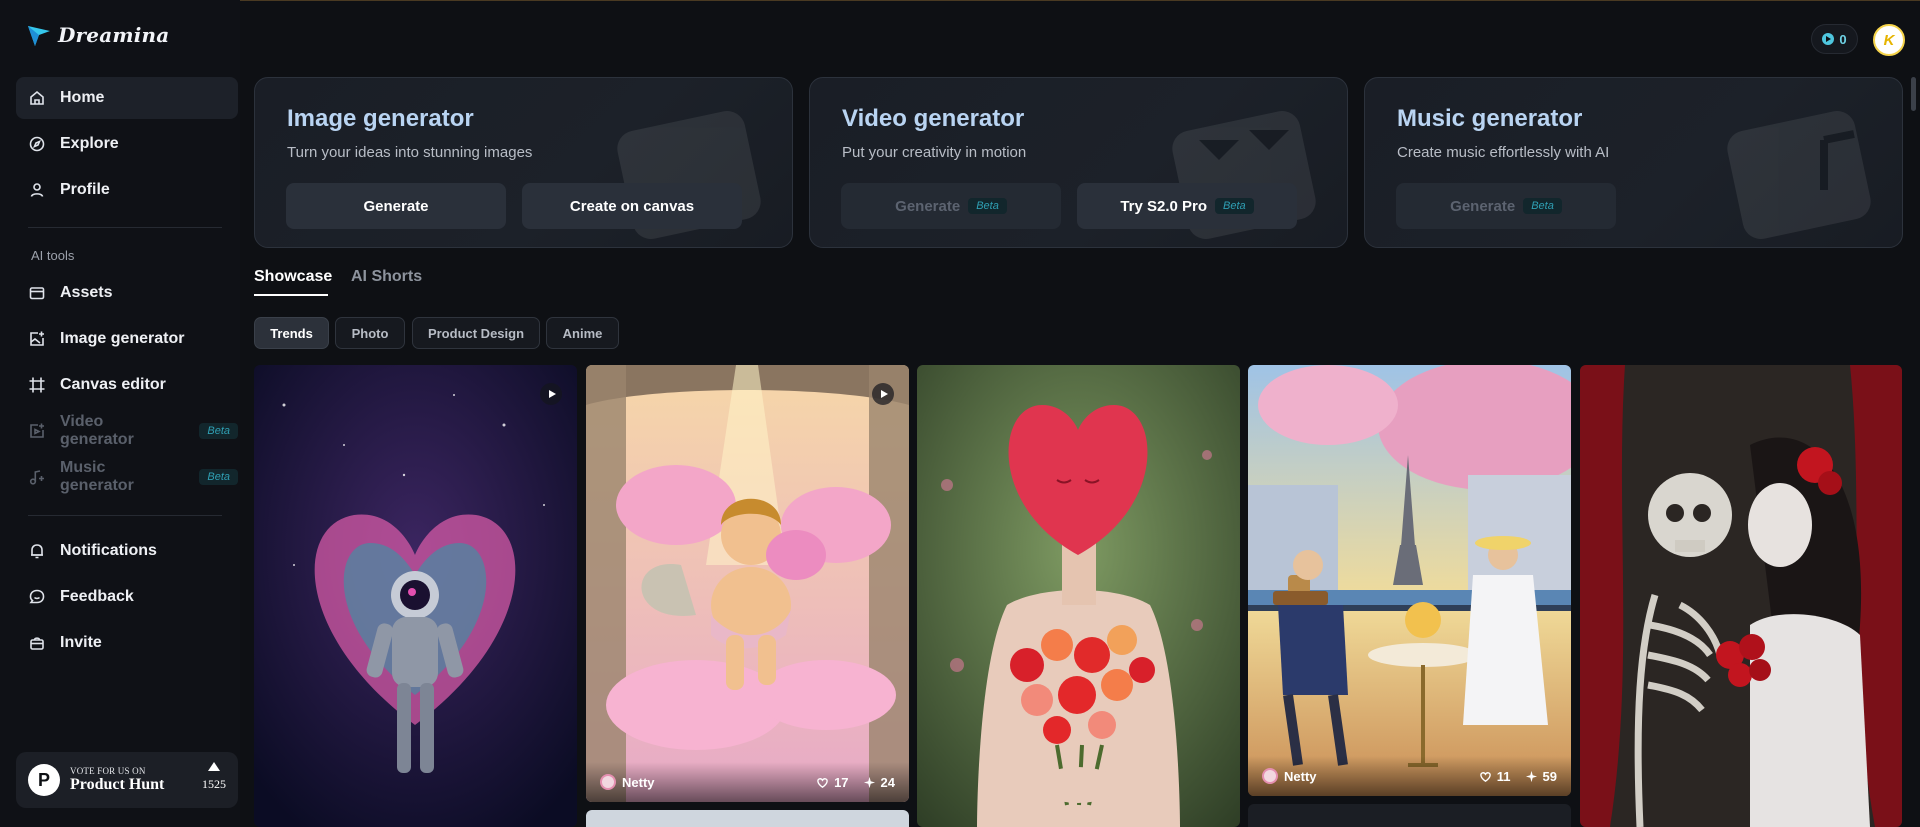 This screenshot has height=827, width=1920. I want to click on gallery-item-skeleton-bride, so click(1741, 596).